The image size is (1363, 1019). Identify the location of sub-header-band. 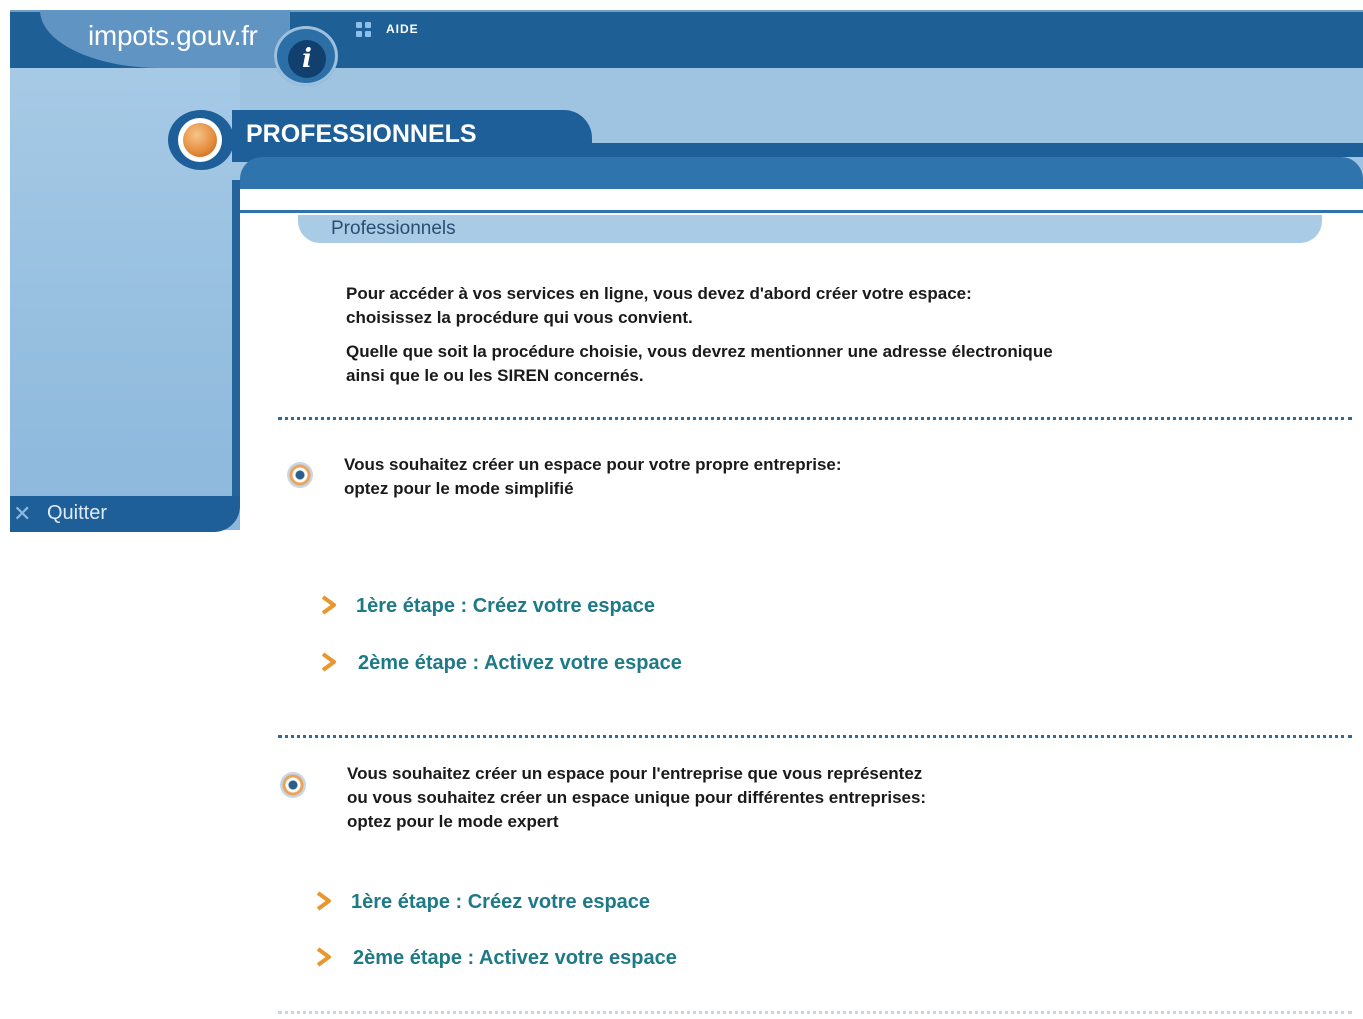
(801, 173).